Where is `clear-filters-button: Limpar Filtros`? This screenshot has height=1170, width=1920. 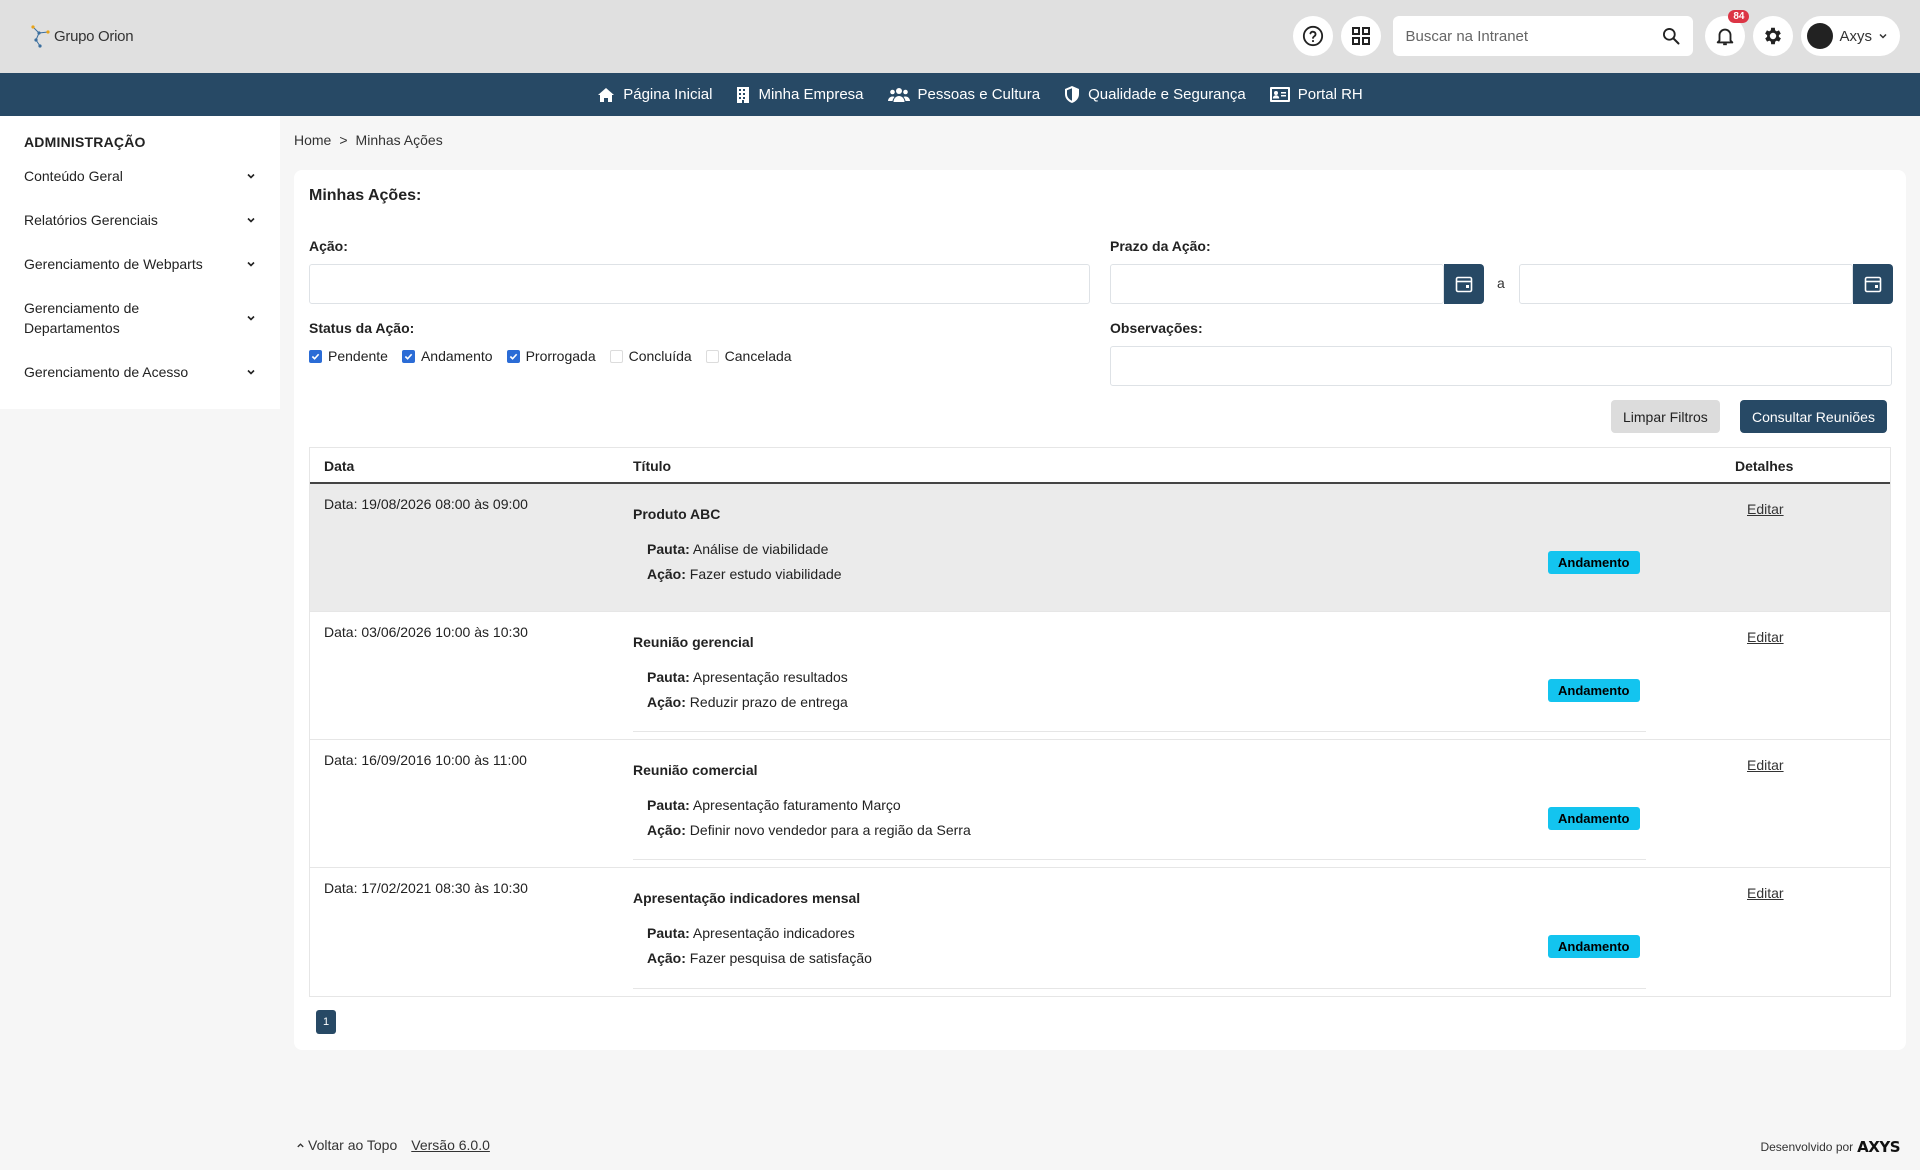
clear-filters-button: Limpar Filtros is located at coordinates (1665, 416).